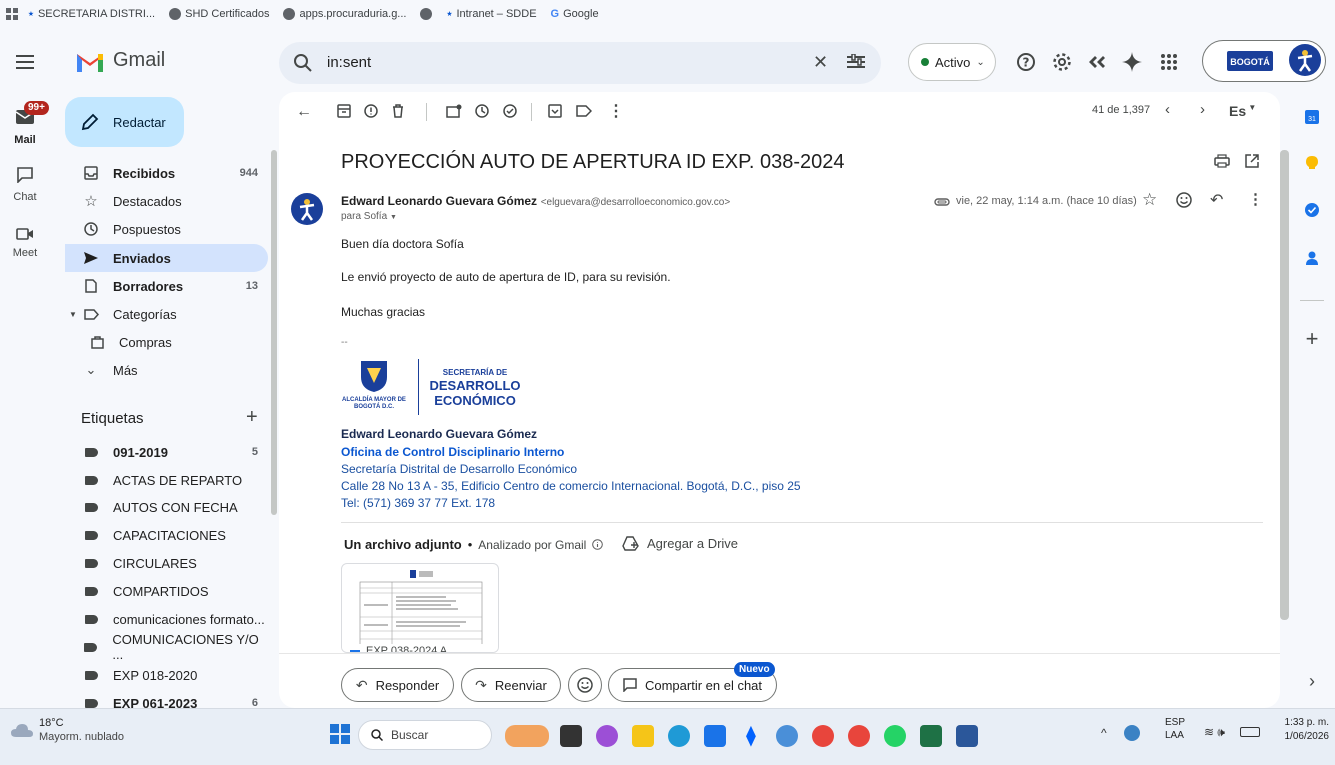 This screenshot has width=1335, height=765. What do you see at coordinates (643, 736) in the screenshot?
I see `file-explorer-icon` at bounding box center [643, 736].